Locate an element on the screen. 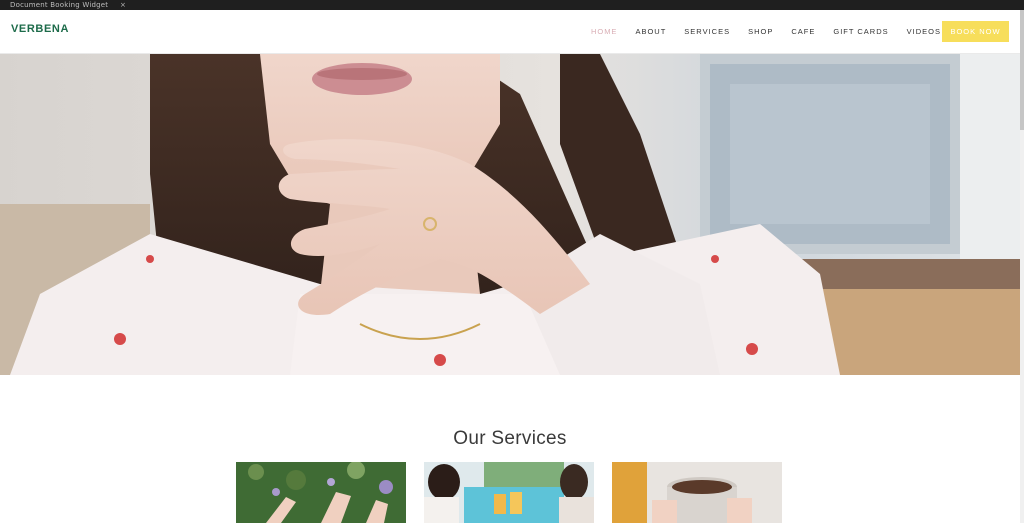 The width and height of the screenshot is (1024, 523). nails-image is located at coordinates (321, 492).